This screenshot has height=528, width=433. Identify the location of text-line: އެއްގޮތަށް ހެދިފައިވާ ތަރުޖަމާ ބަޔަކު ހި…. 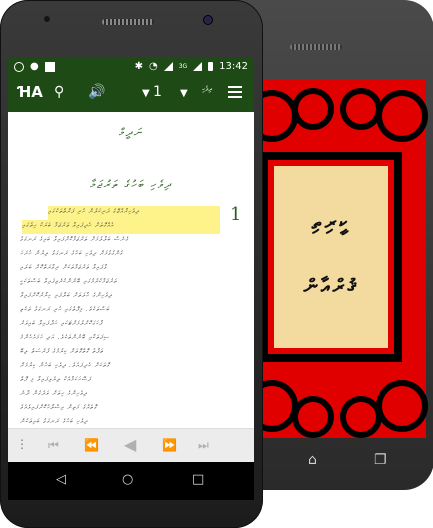
(121, 226).